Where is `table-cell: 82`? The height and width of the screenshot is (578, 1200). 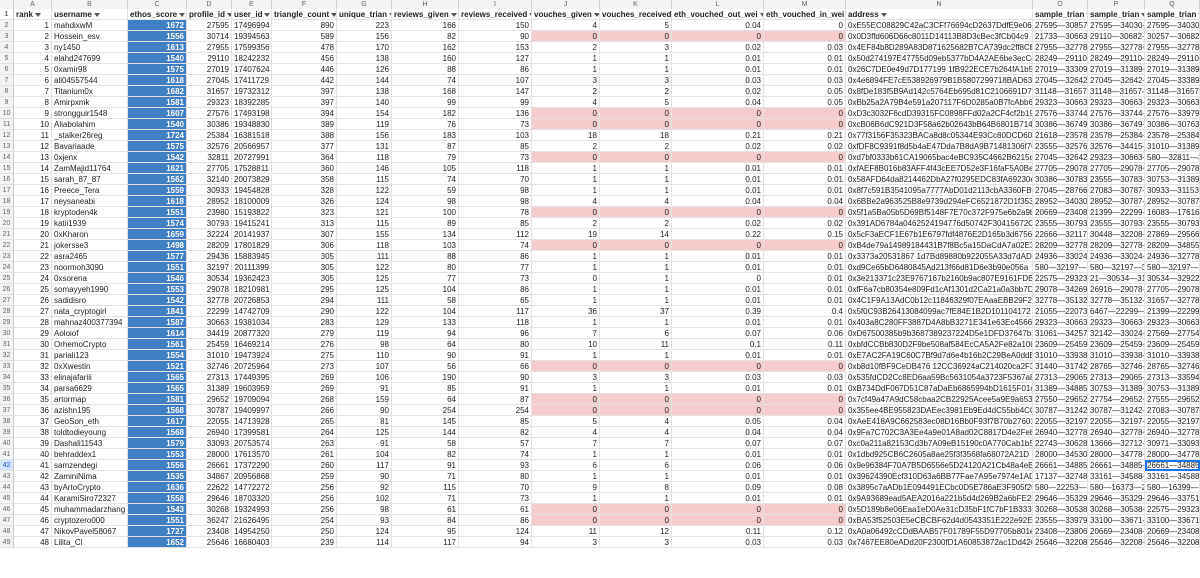 table-cell: 82 is located at coordinates (495, 432).